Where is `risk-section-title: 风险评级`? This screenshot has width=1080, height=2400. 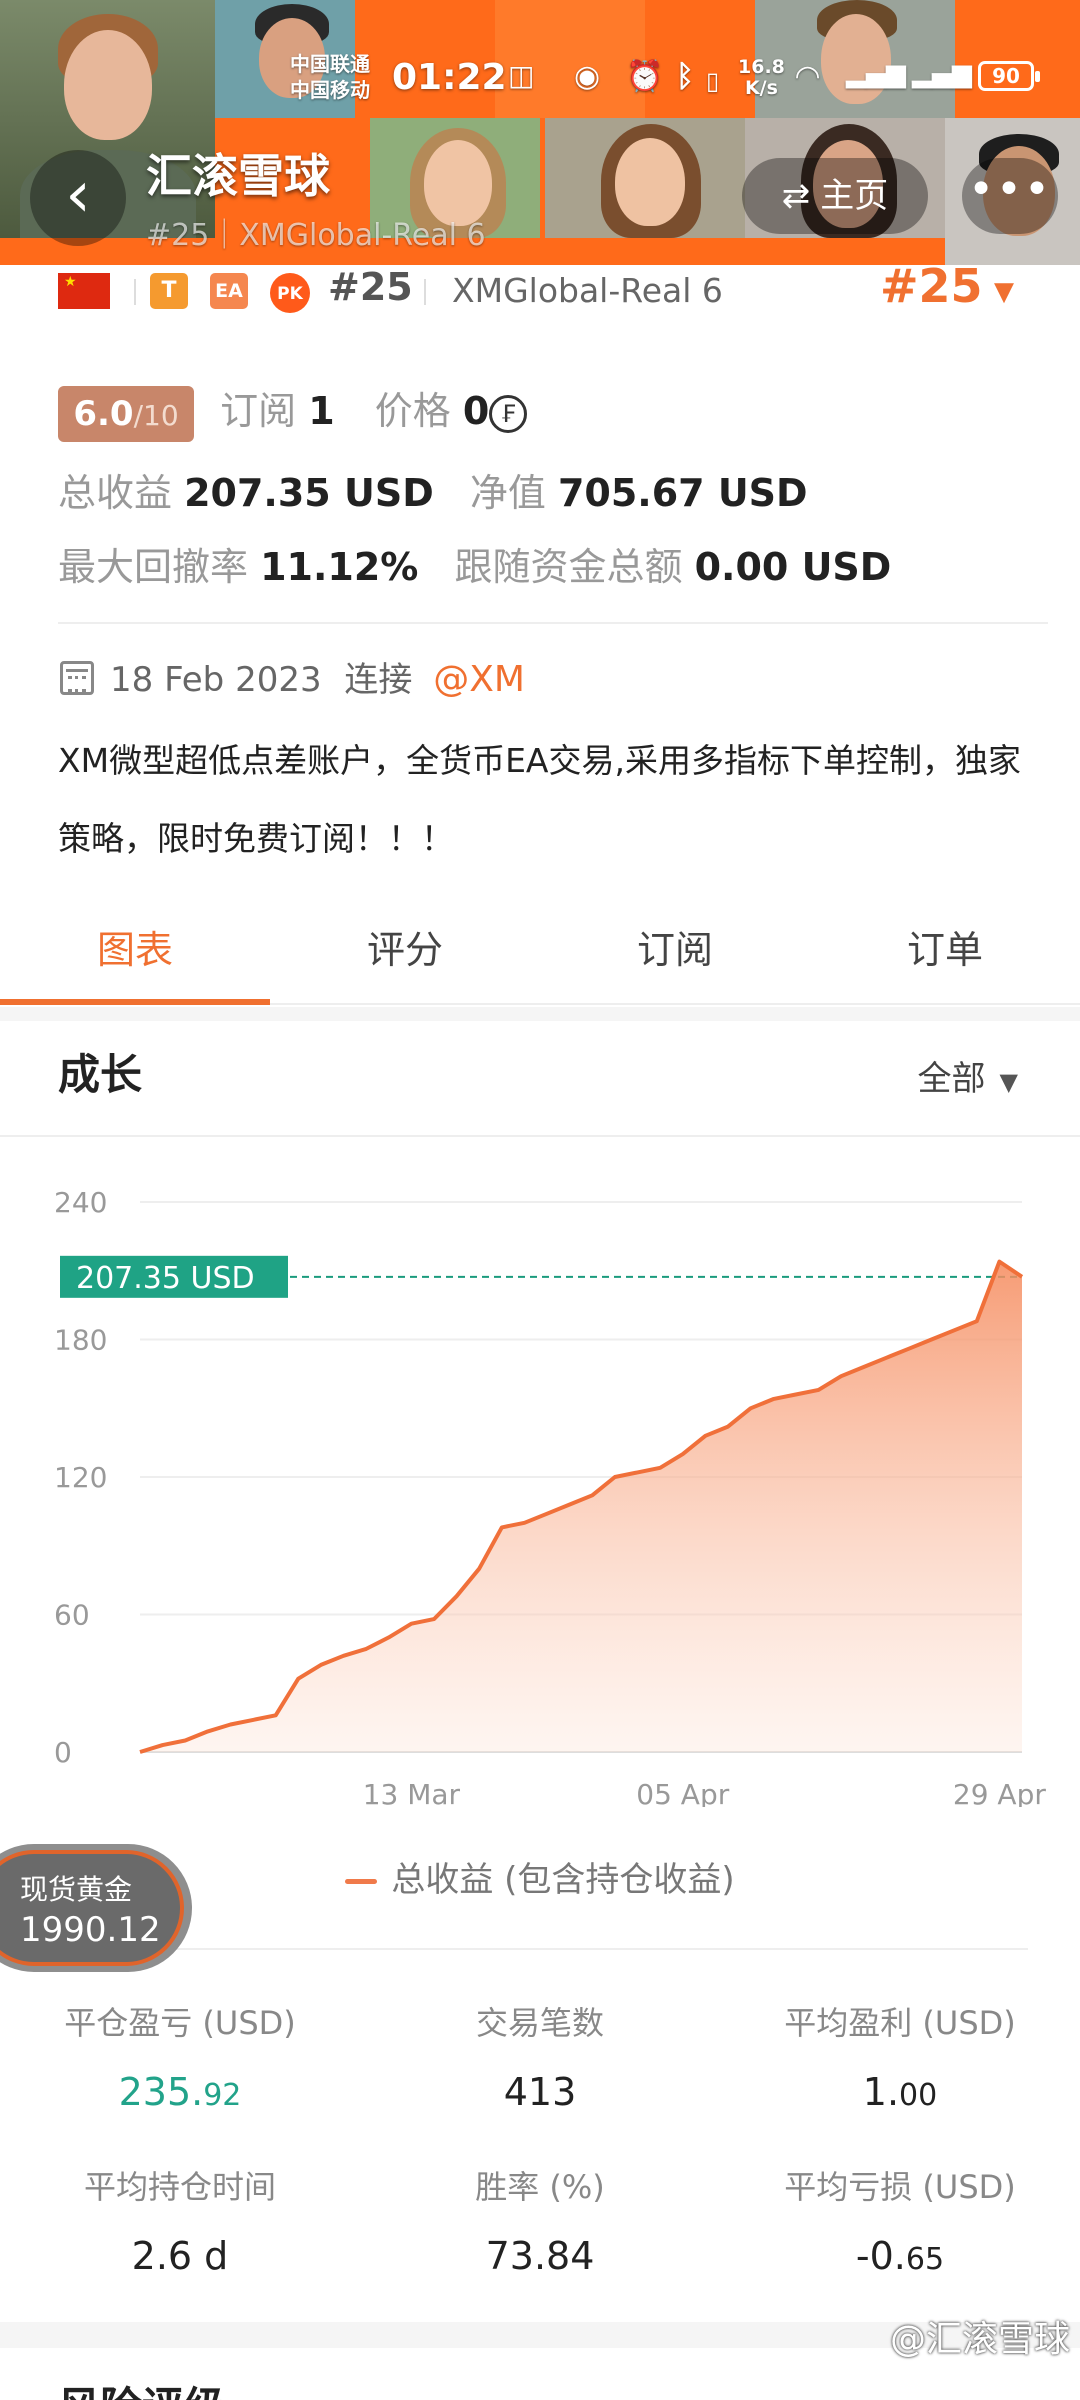
risk-section-title: 风险评级 is located at coordinates (142, 2387).